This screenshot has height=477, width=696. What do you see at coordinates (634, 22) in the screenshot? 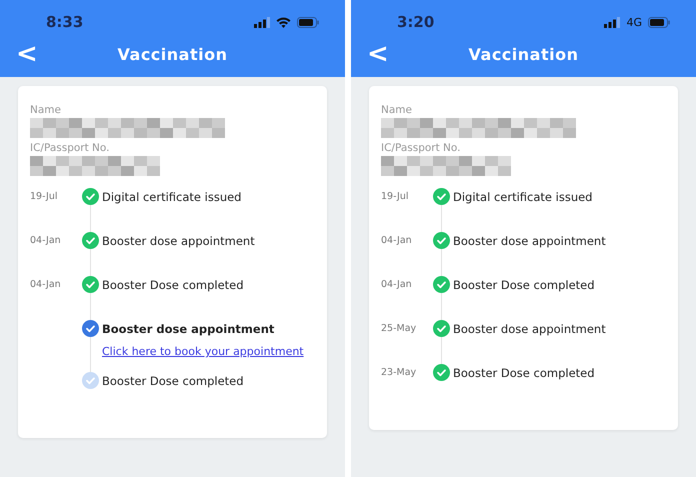
I see `network-label: 4G` at bounding box center [634, 22].